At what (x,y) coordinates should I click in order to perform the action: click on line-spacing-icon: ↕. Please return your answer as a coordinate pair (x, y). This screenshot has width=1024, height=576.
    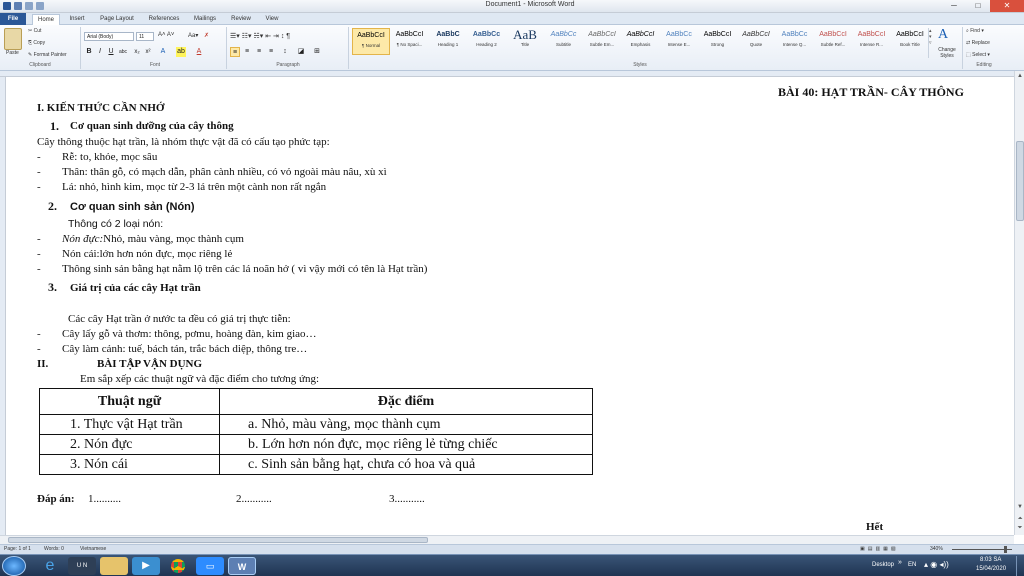
    Looking at the image, I should click on (285, 52).